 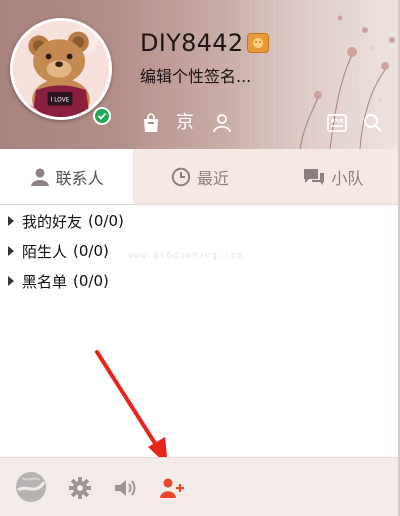 I want to click on tab-team-label: 小队, so click(x=347, y=178).